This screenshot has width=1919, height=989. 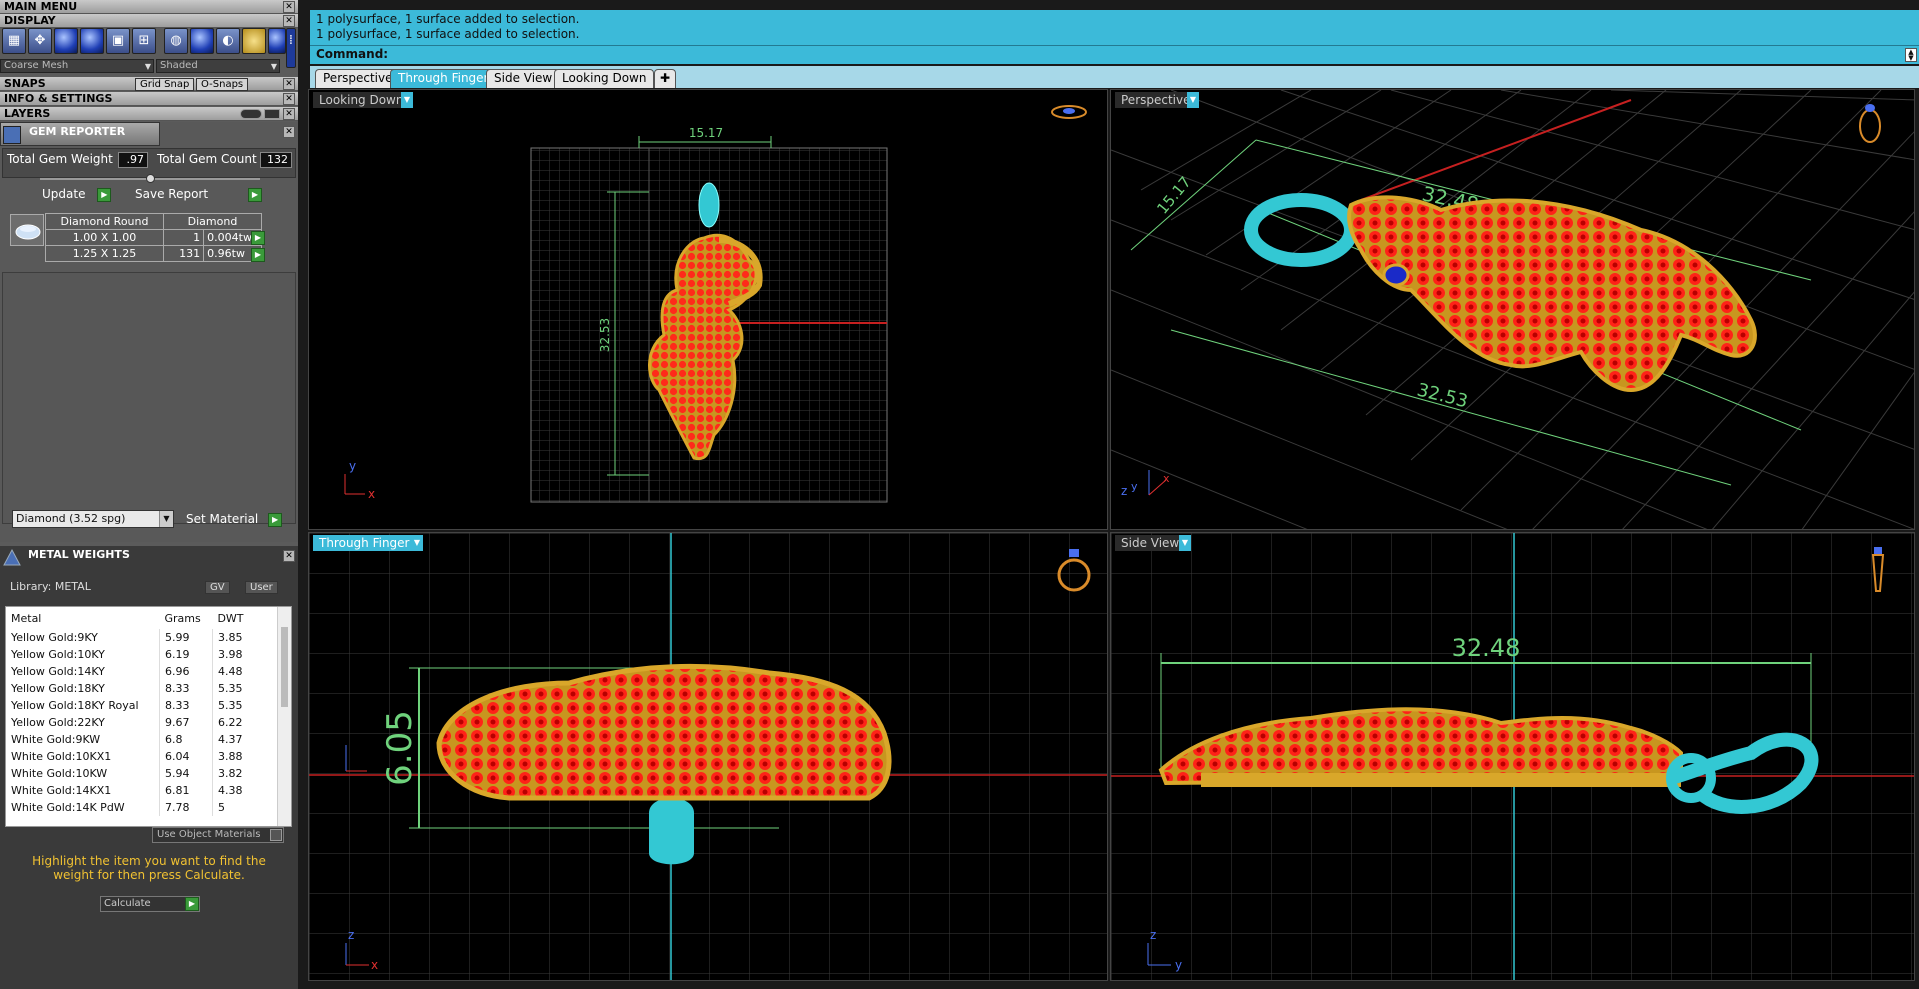 What do you see at coordinates (144, 41) in the screenshot?
I see `frame-icon: ⊞` at bounding box center [144, 41].